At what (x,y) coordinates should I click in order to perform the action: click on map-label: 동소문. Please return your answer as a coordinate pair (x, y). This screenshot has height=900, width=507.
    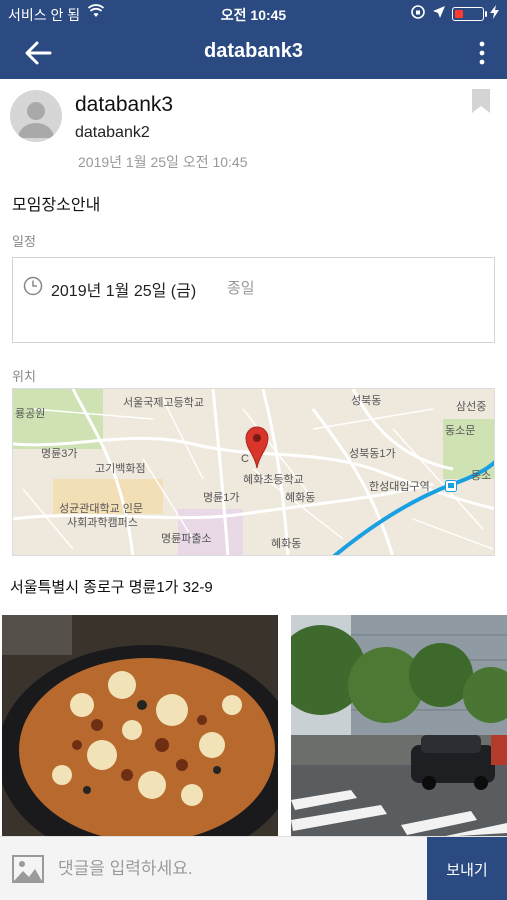
    Looking at the image, I should click on (460, 431).